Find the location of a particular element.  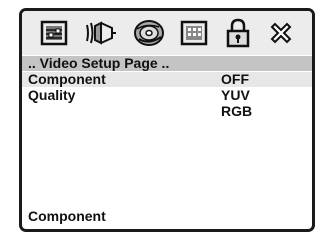

option-yuv: YUV is located at coordinates (235, 95).